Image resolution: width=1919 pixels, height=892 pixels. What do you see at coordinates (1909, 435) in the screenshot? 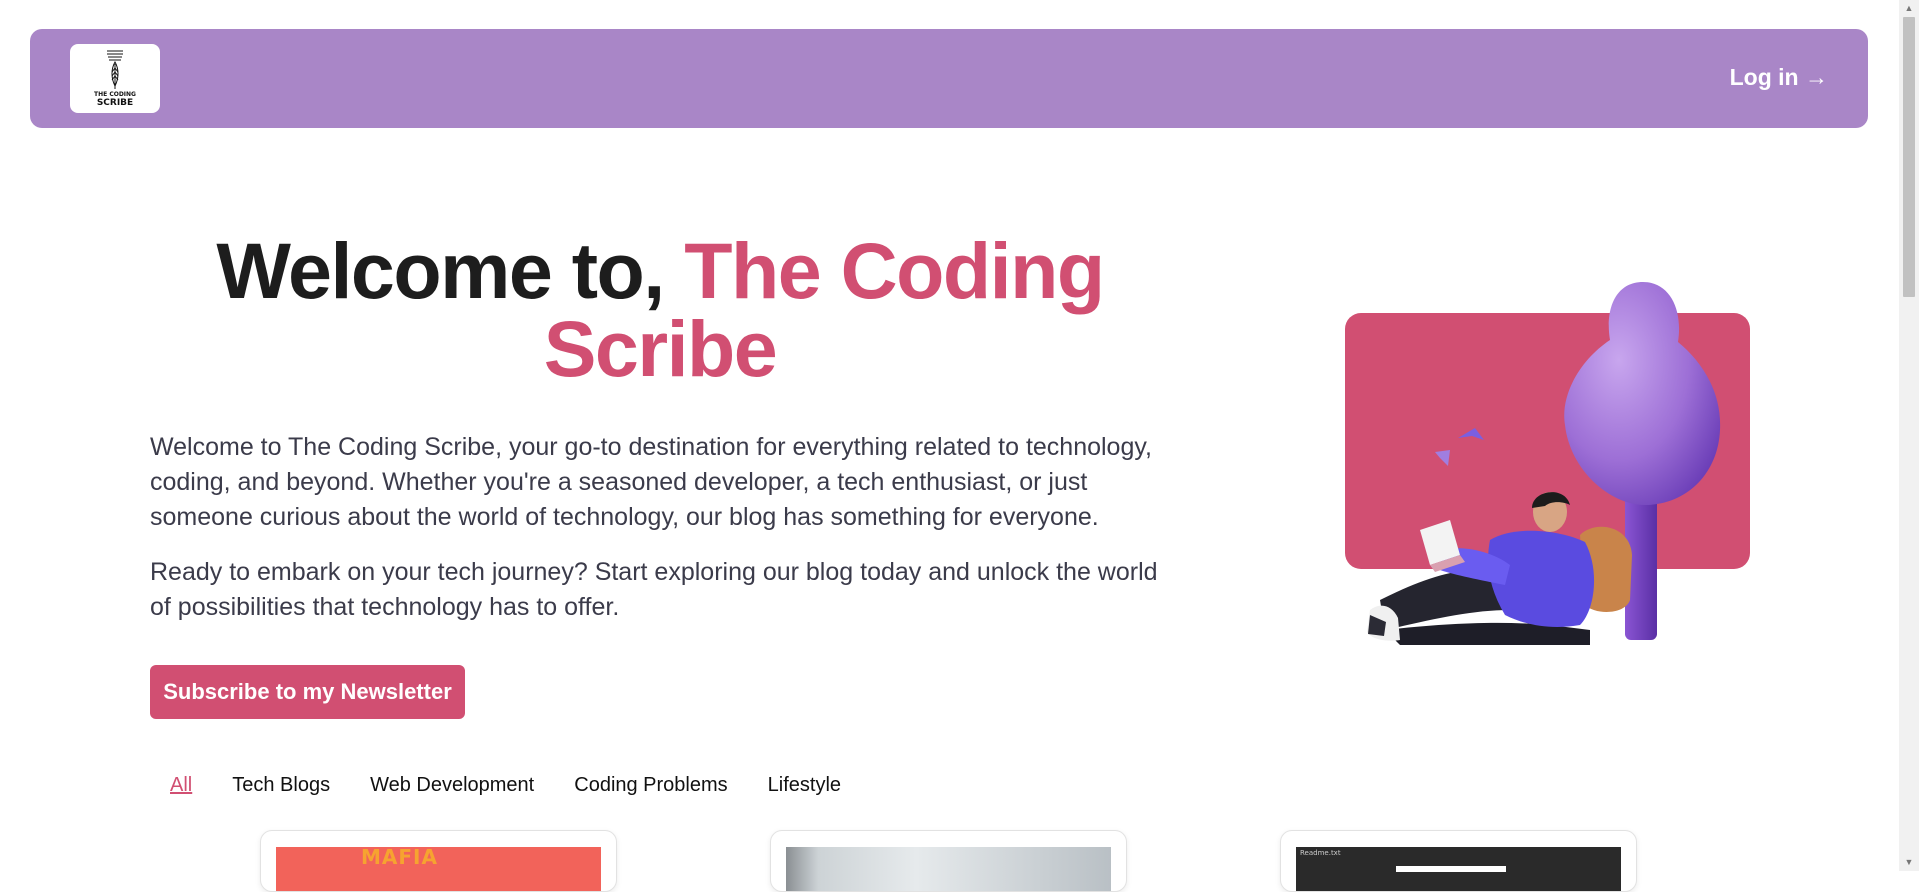
I see `page-scrollbar: ▲ ▼` at bounding box center [1909, 435].